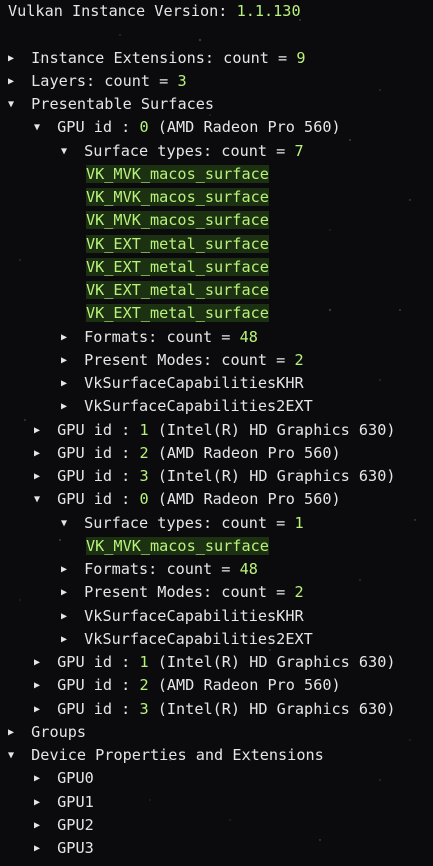 This screenshot has height=866, width=433. What do you see at coordinates (144, 708) in the screenshot?
I see `gpu-id: 3` at bounding box center [144, 708].